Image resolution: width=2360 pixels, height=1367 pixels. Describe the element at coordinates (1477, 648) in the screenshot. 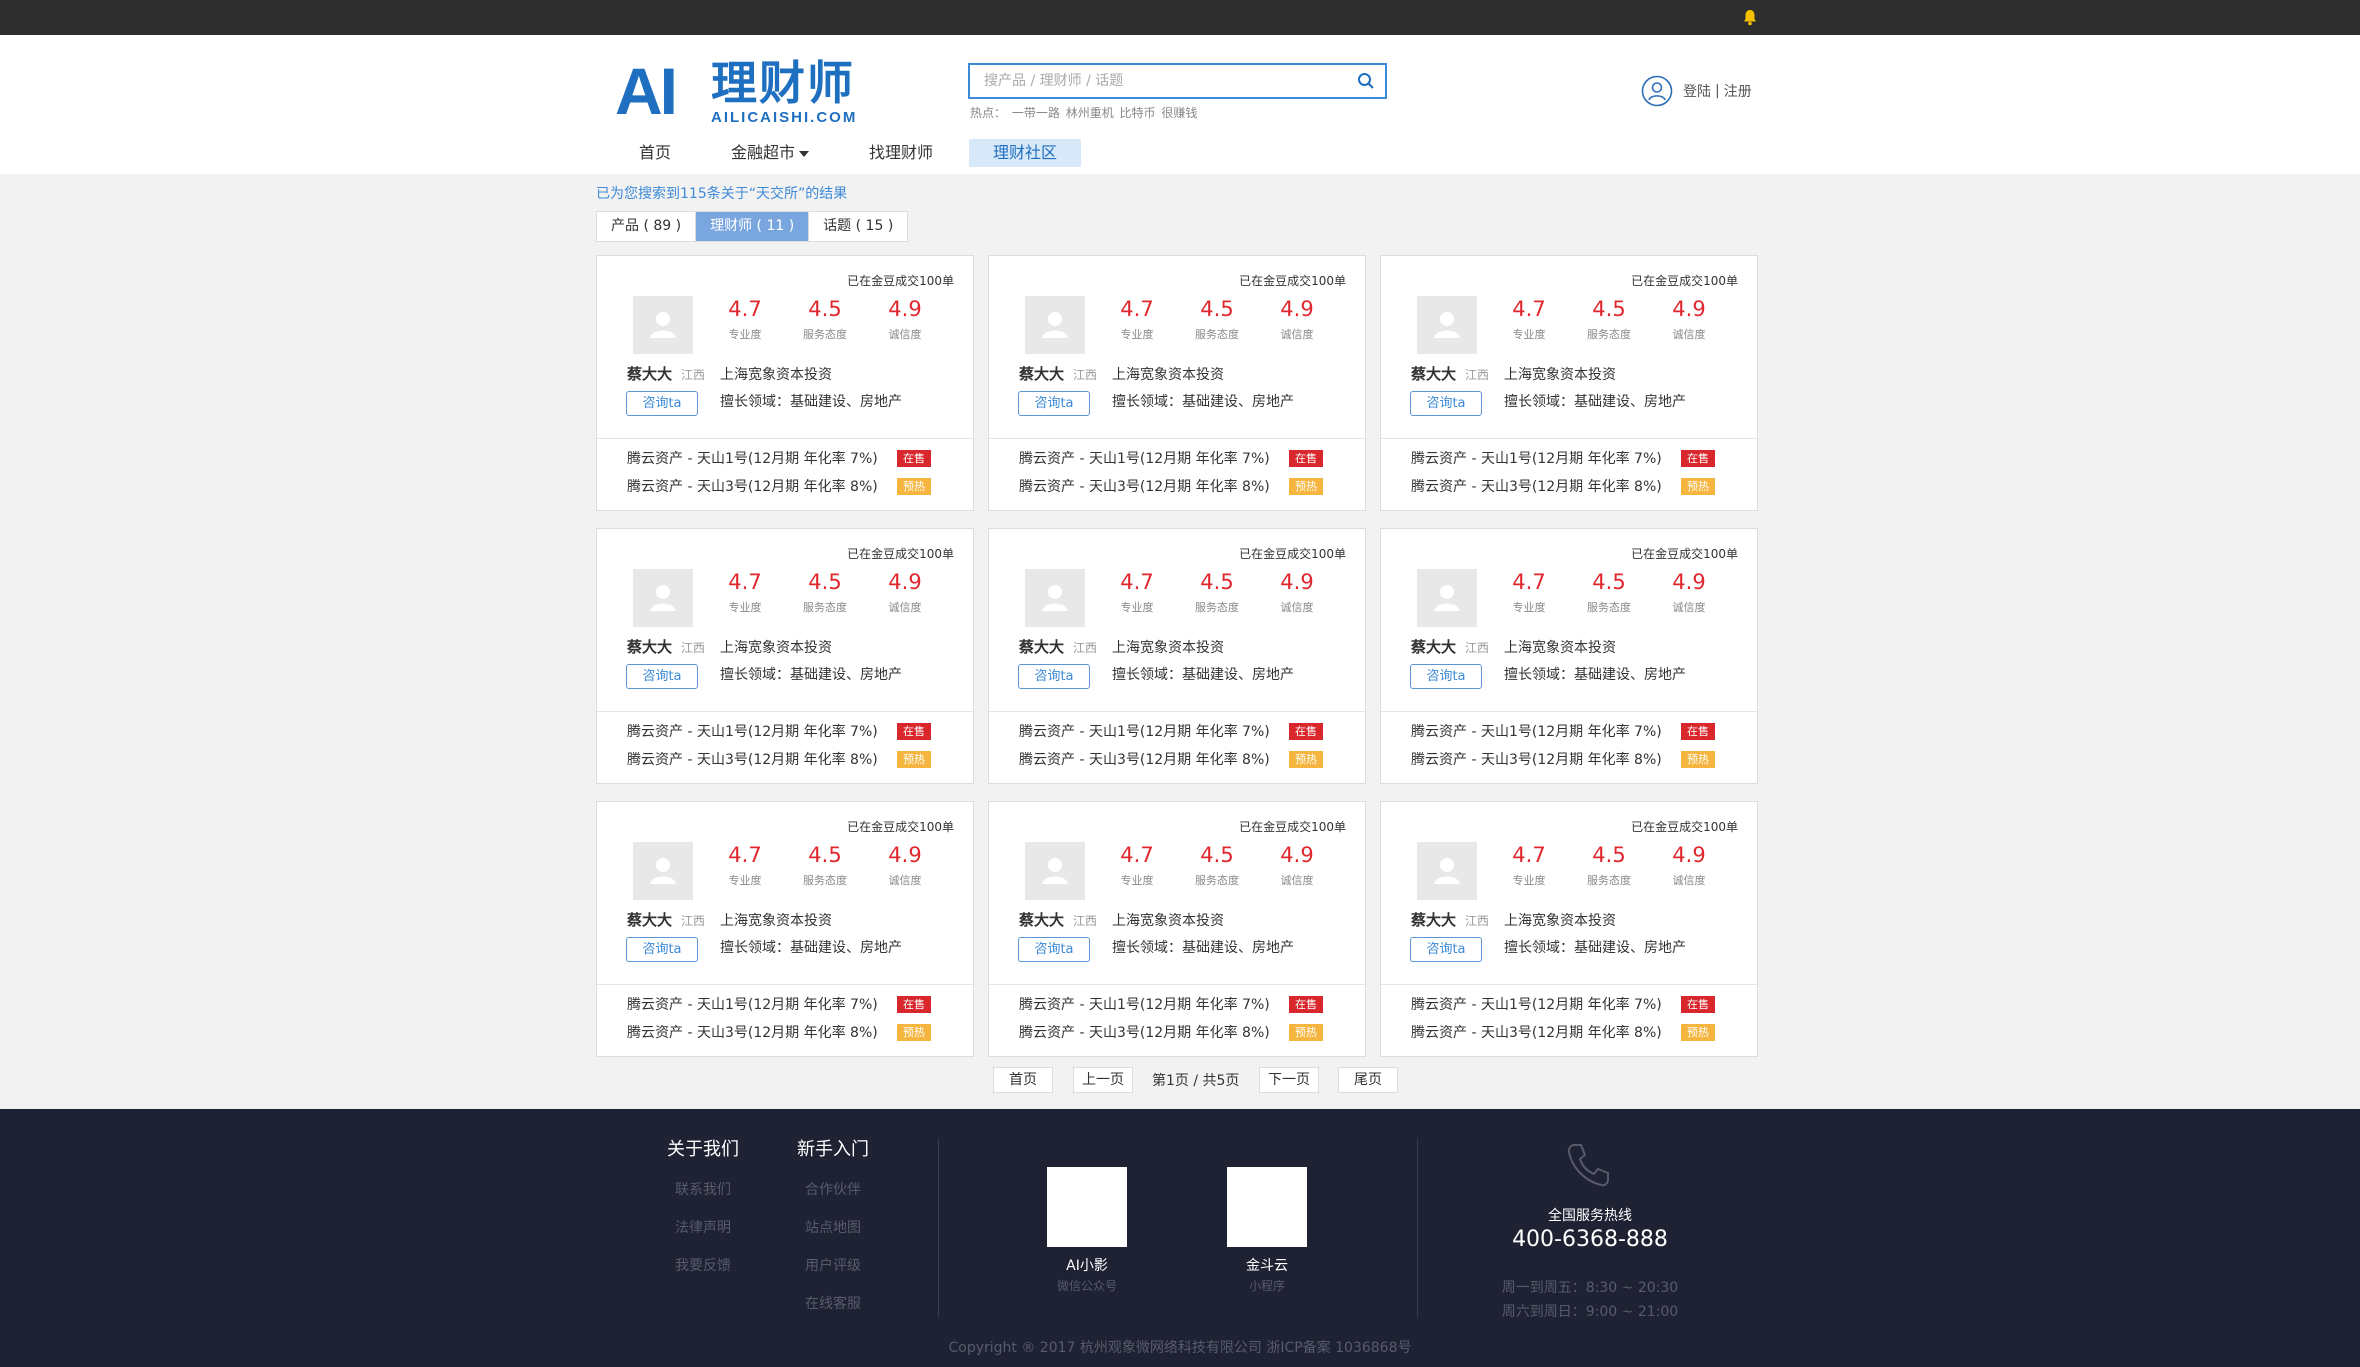

I see `planner-province: 江西` at that location.